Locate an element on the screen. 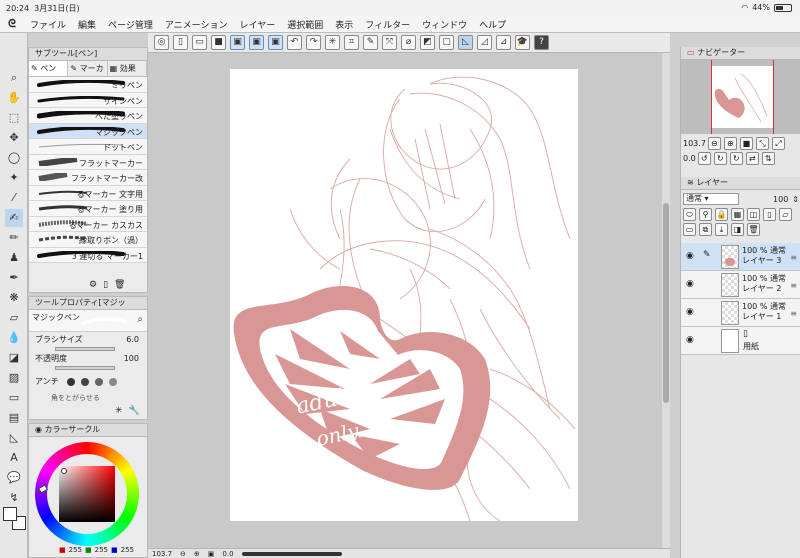 This screenshot has width=800, height=558. preview-zoom-icon: ⌕ is located at coordinates (140, 319).